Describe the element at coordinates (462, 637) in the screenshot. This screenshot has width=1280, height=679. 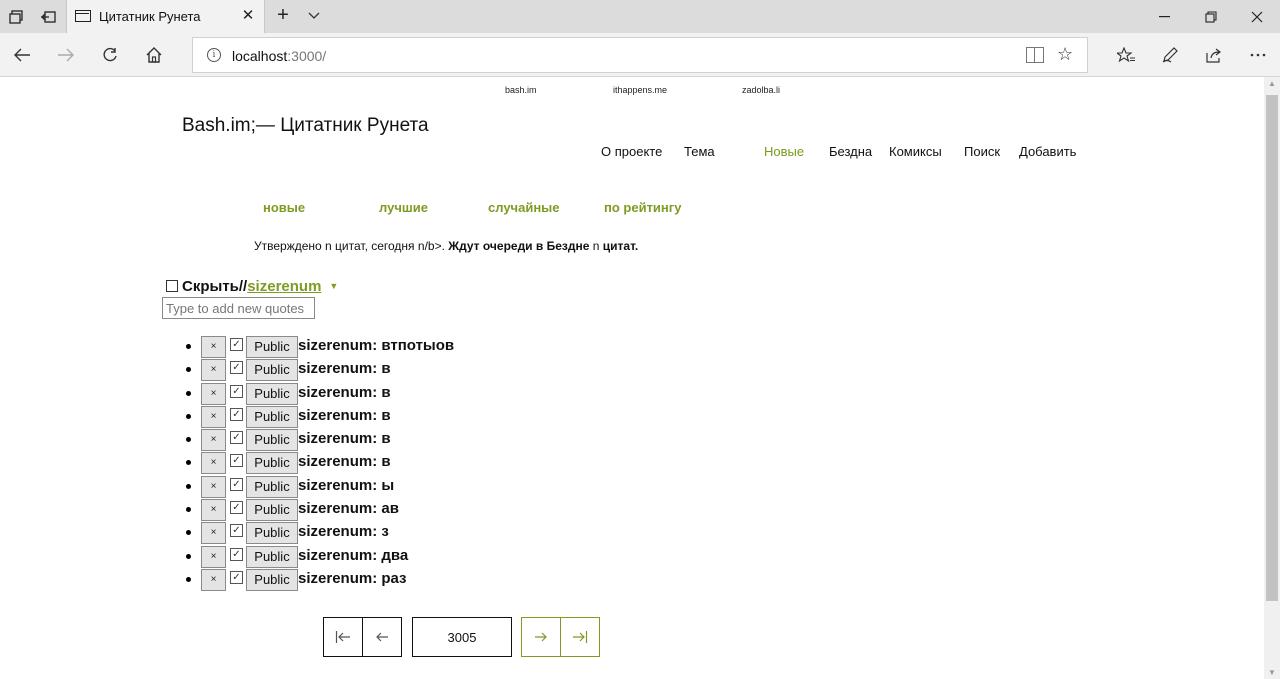
I see `page-number-box: 3005` at that location.